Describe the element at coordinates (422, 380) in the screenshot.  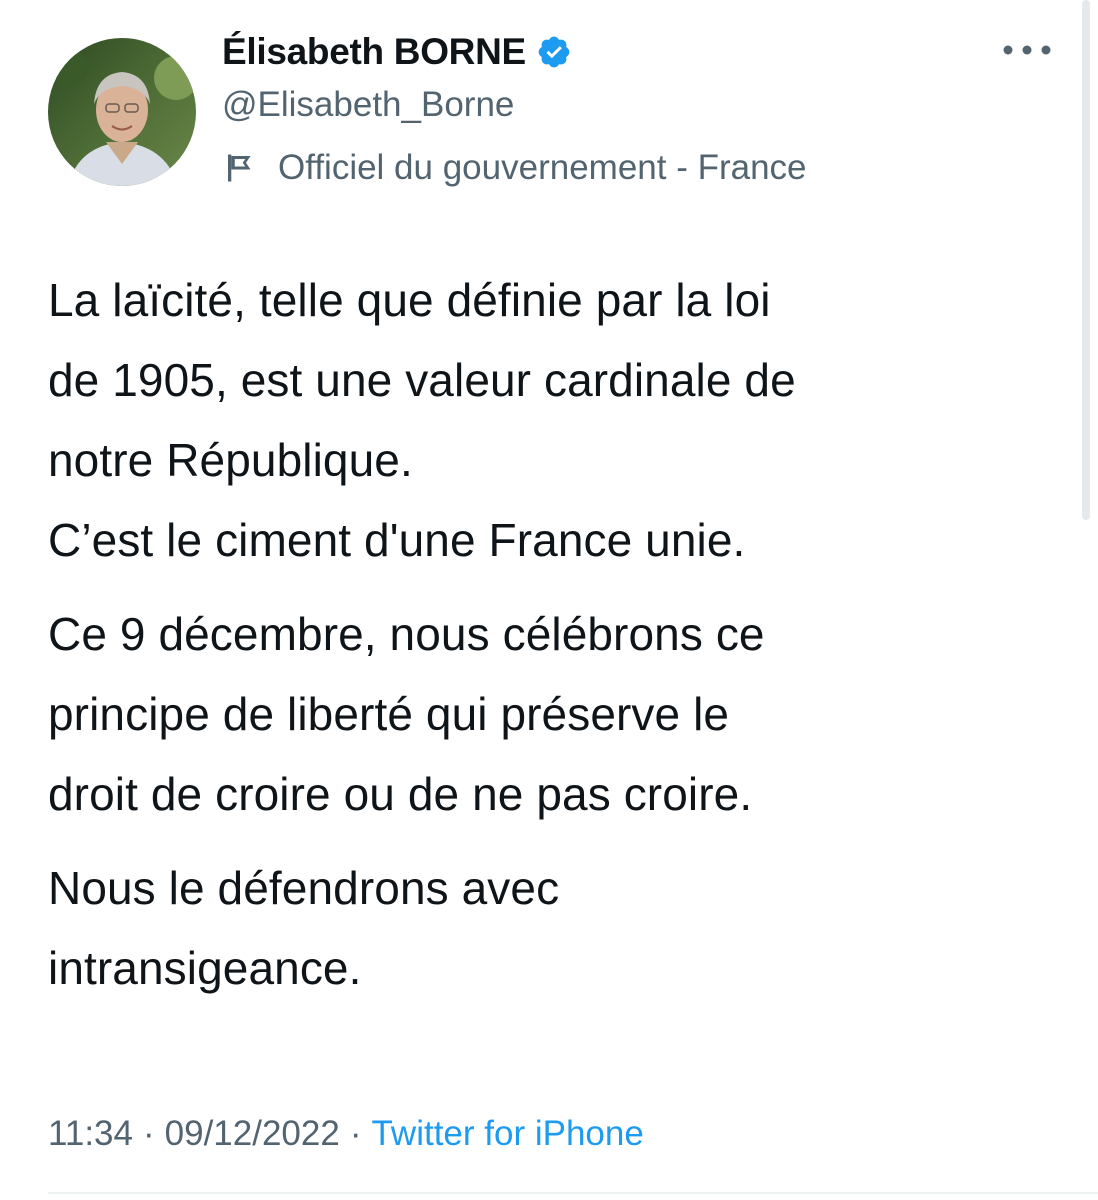
I see `tweet-line: de 1905, est une valeur cardinale de` at that location.